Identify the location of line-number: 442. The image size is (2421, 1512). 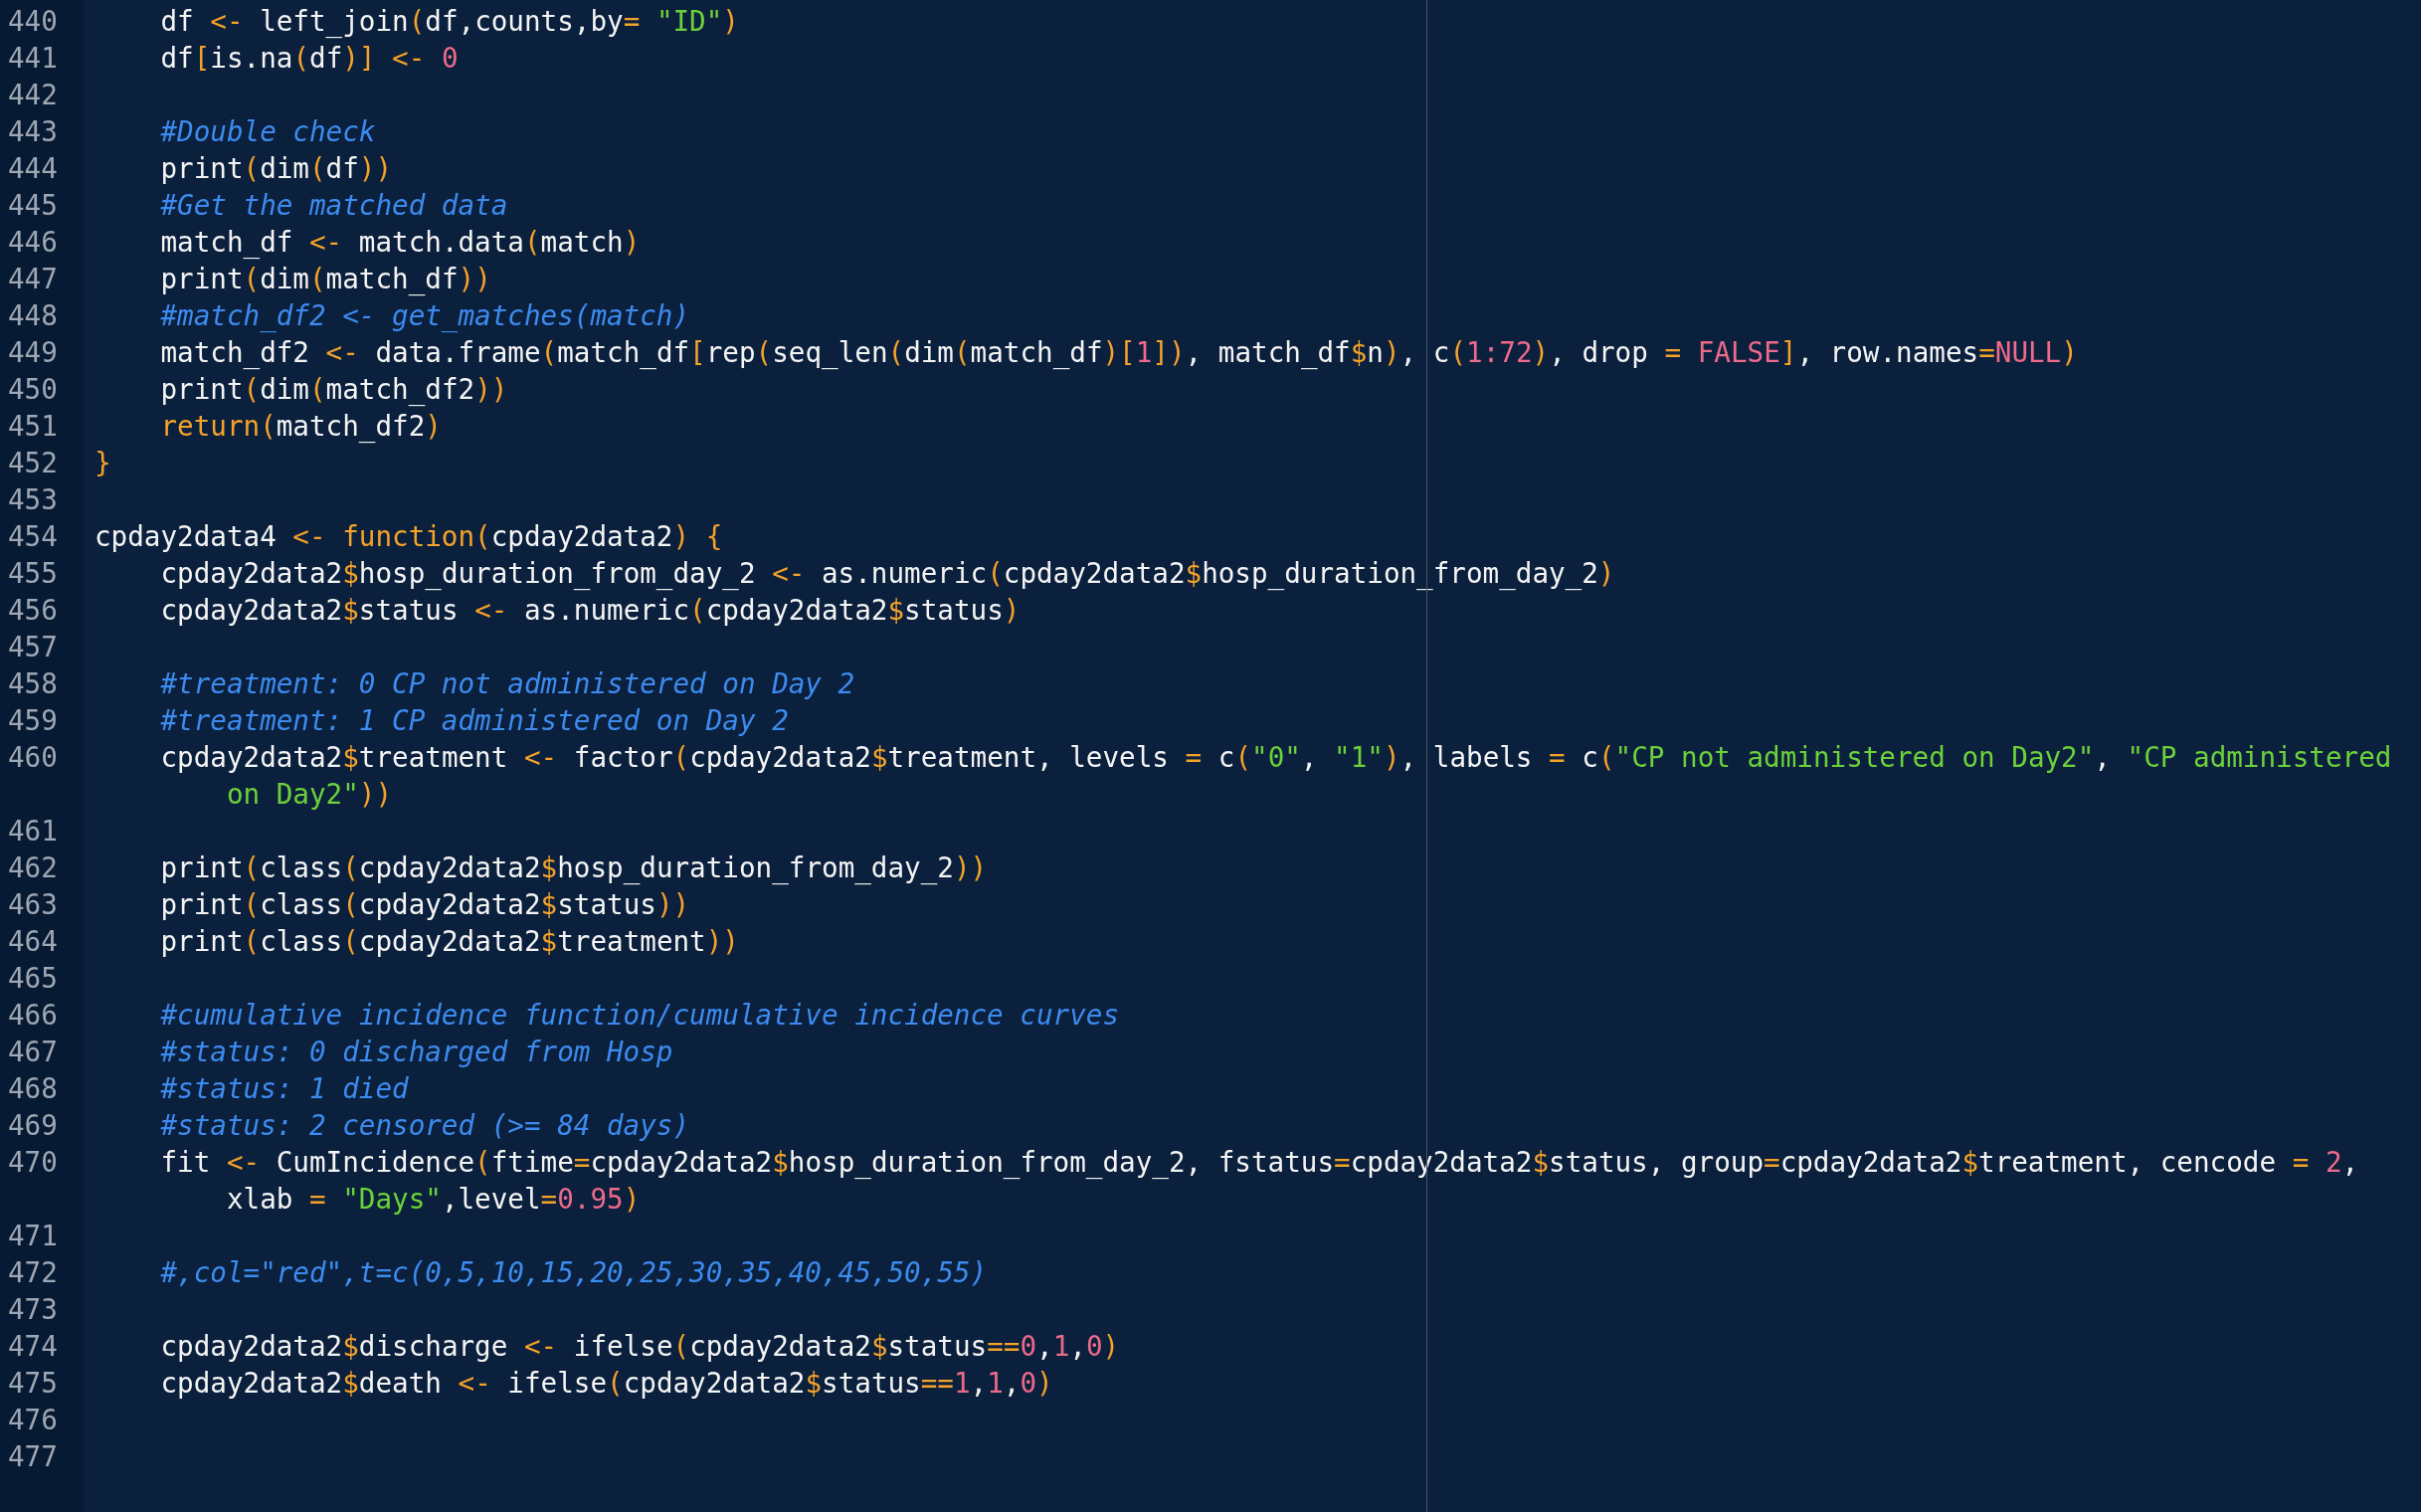
(33, 95).